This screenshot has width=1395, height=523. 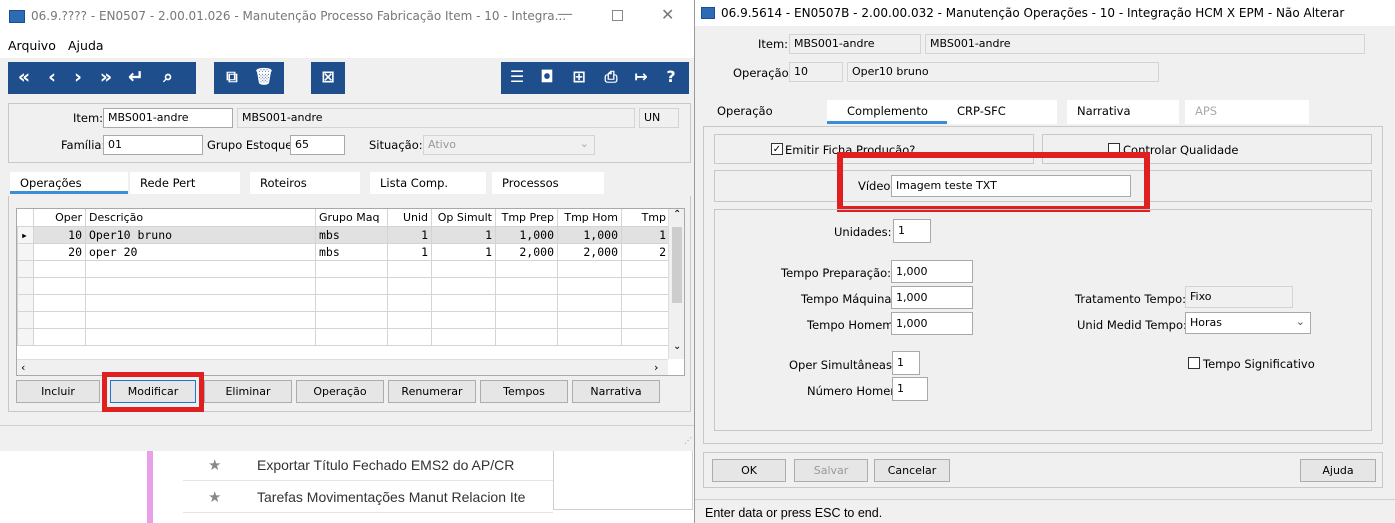 I want to click on tab-label: Complemento, so click(x=887, y=111).